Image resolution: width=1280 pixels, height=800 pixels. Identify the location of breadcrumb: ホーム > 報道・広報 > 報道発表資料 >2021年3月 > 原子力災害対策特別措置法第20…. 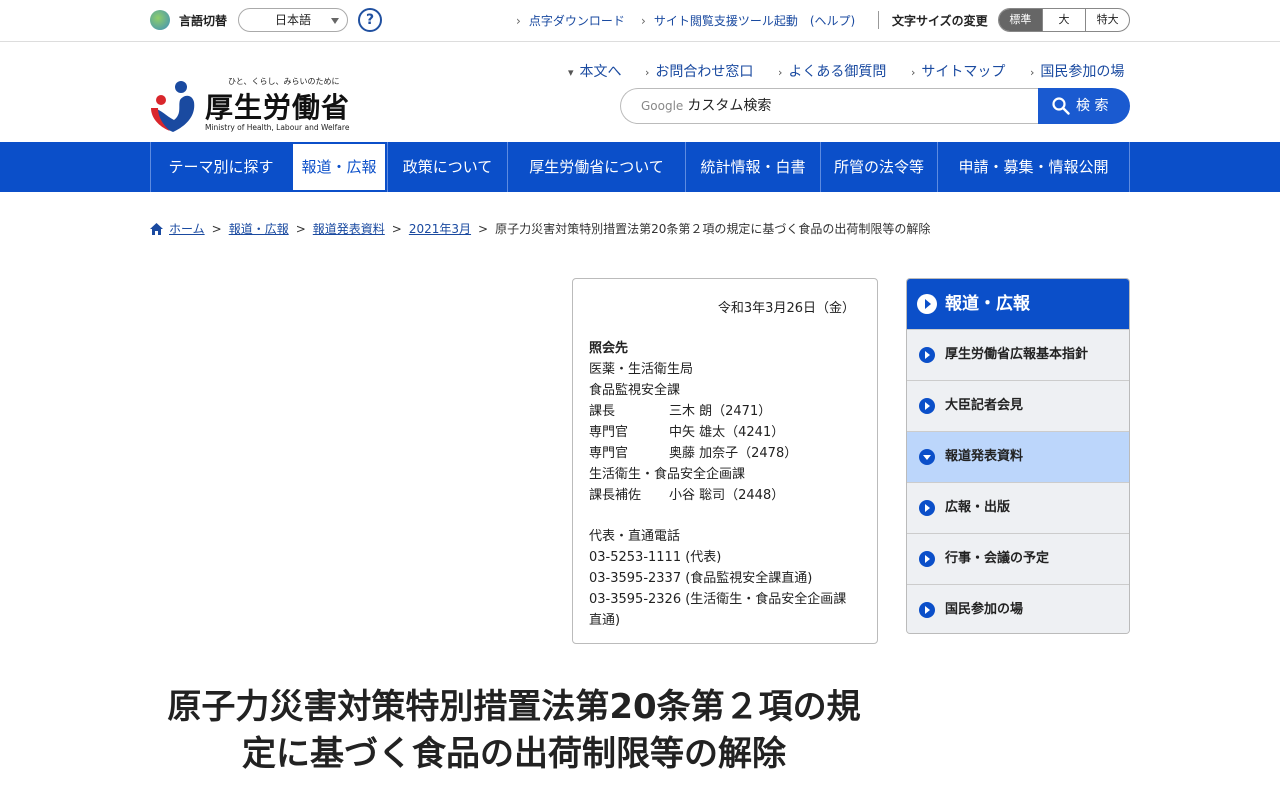
(540, 228).